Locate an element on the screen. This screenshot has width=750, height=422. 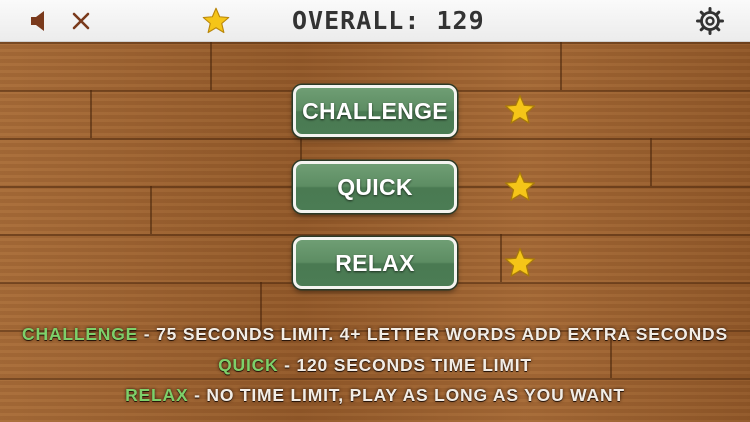
challenge-mode-name: CHALLENGE is located at coordinates (80, 334).